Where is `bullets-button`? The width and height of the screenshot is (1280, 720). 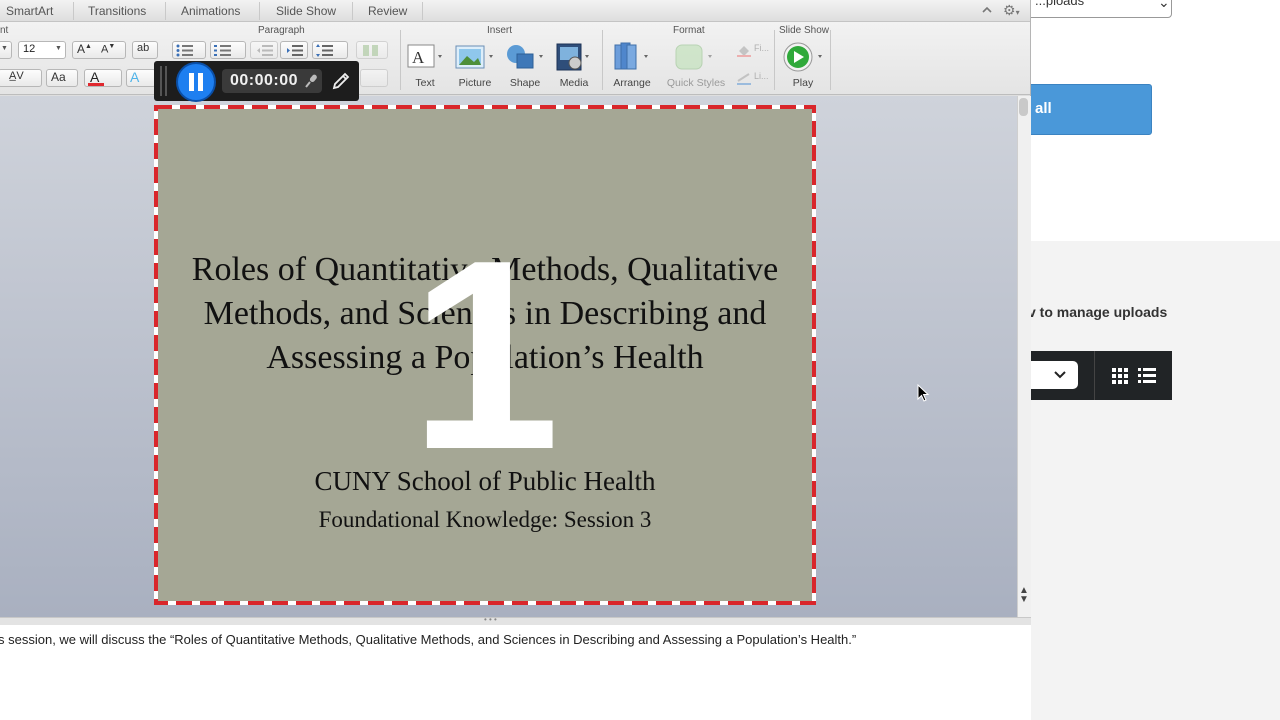
bullets-button is located at coordinates (189, 50).